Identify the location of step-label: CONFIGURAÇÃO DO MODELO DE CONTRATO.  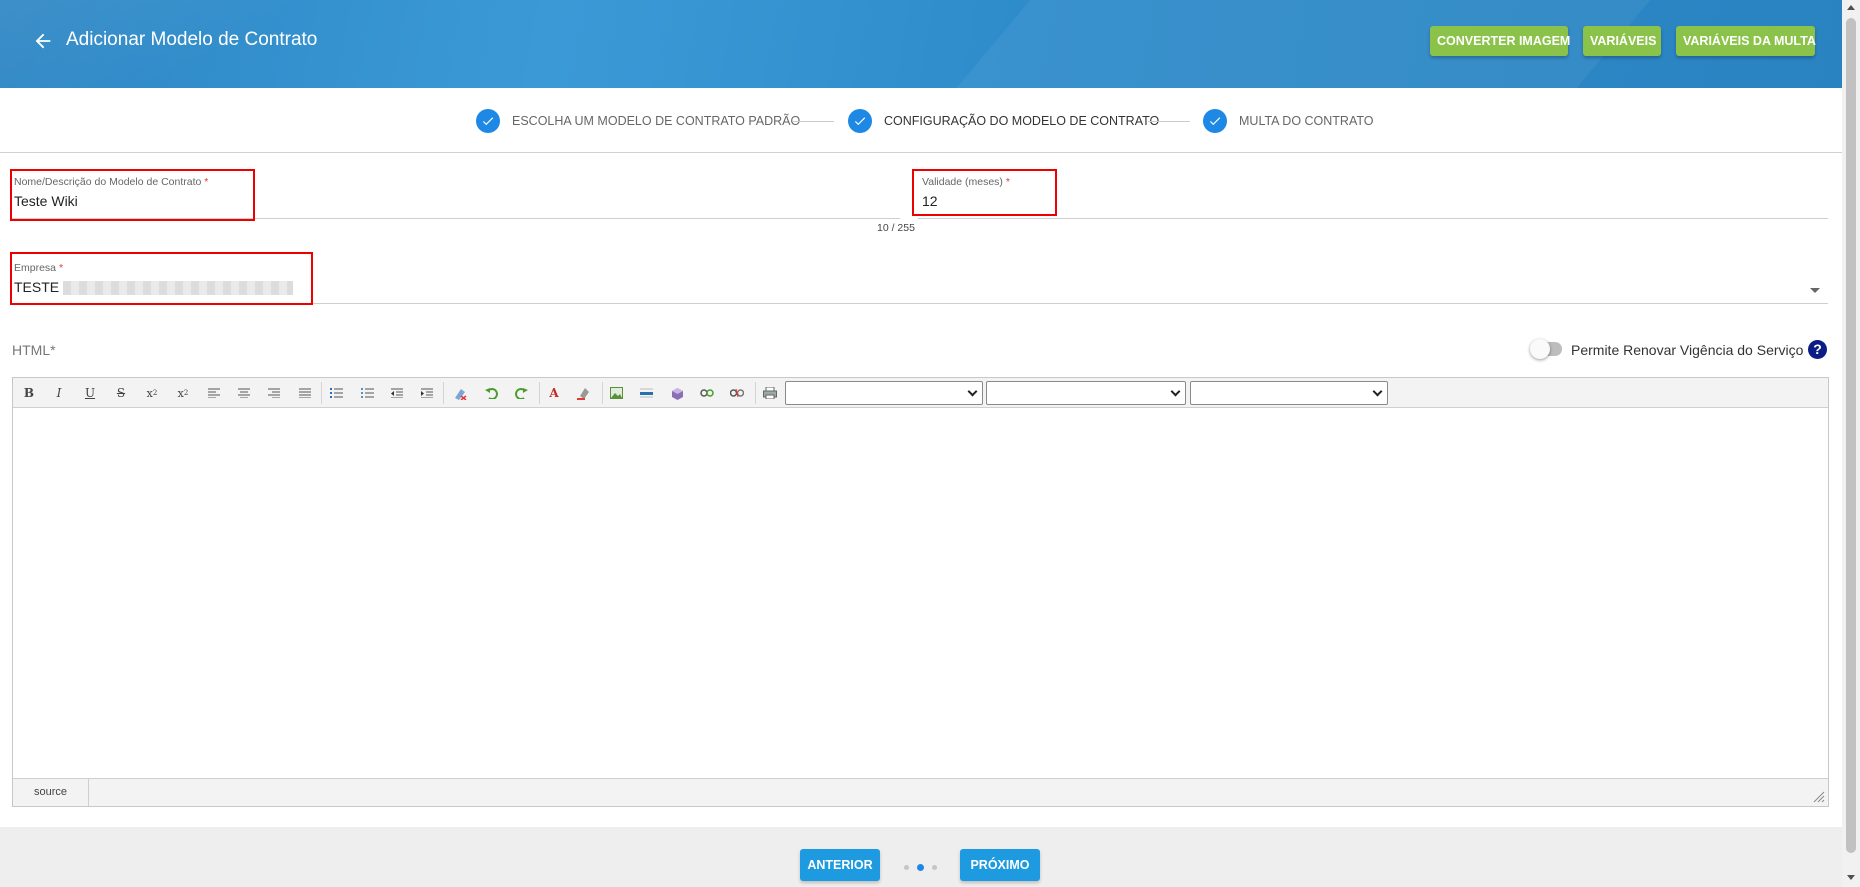
(1022, 121).